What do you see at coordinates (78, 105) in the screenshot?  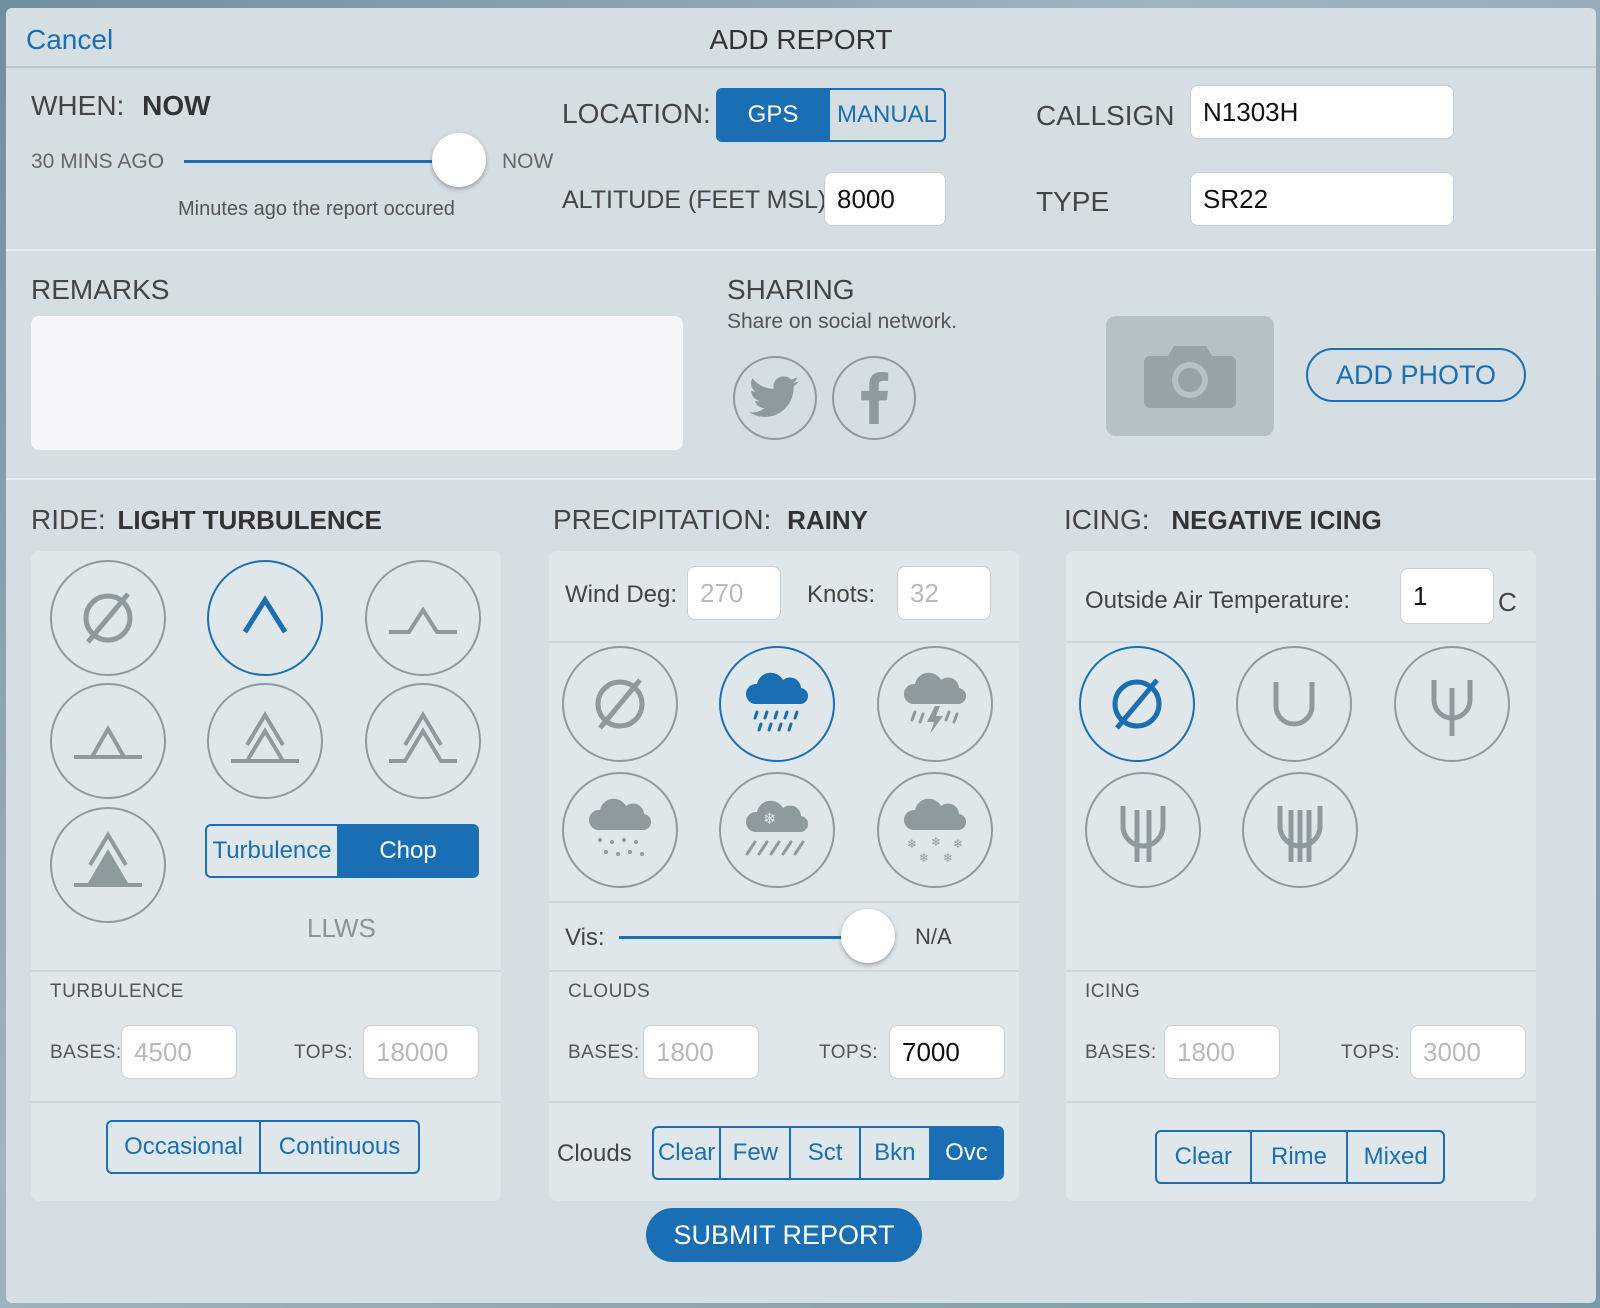 I see `when-label-text: WHEN:` at bounding box center [78, 105].